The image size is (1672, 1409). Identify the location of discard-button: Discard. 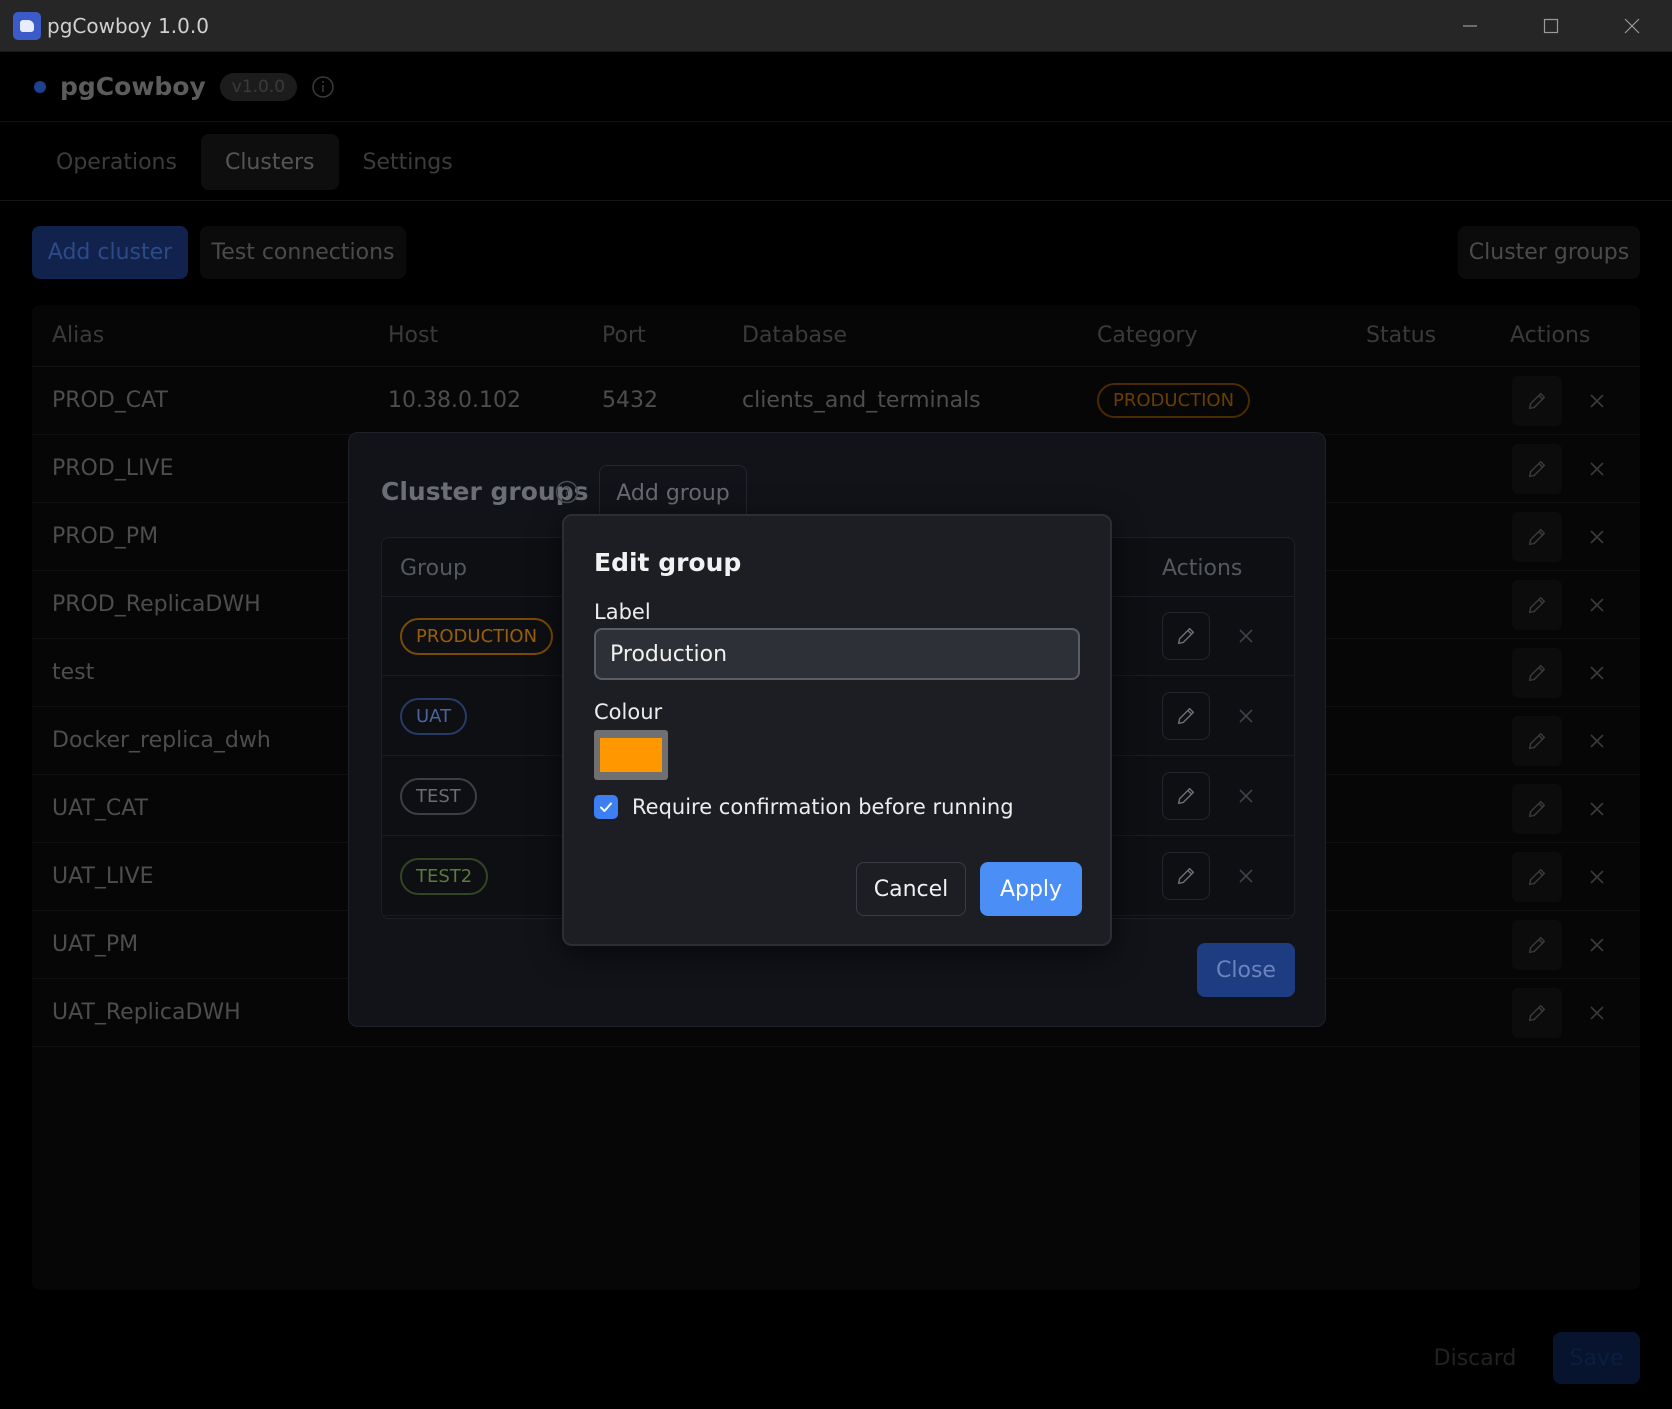
(1475, 1358).